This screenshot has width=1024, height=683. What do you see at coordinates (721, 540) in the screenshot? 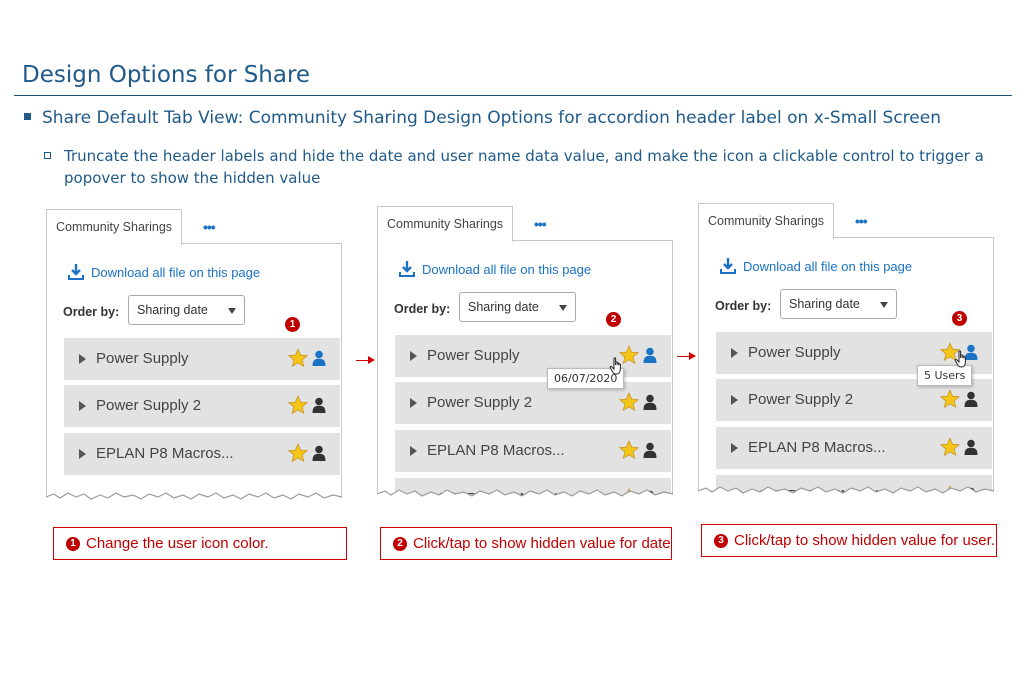
I see `callout-marker-3: 3` at bounding box center [721, 540].